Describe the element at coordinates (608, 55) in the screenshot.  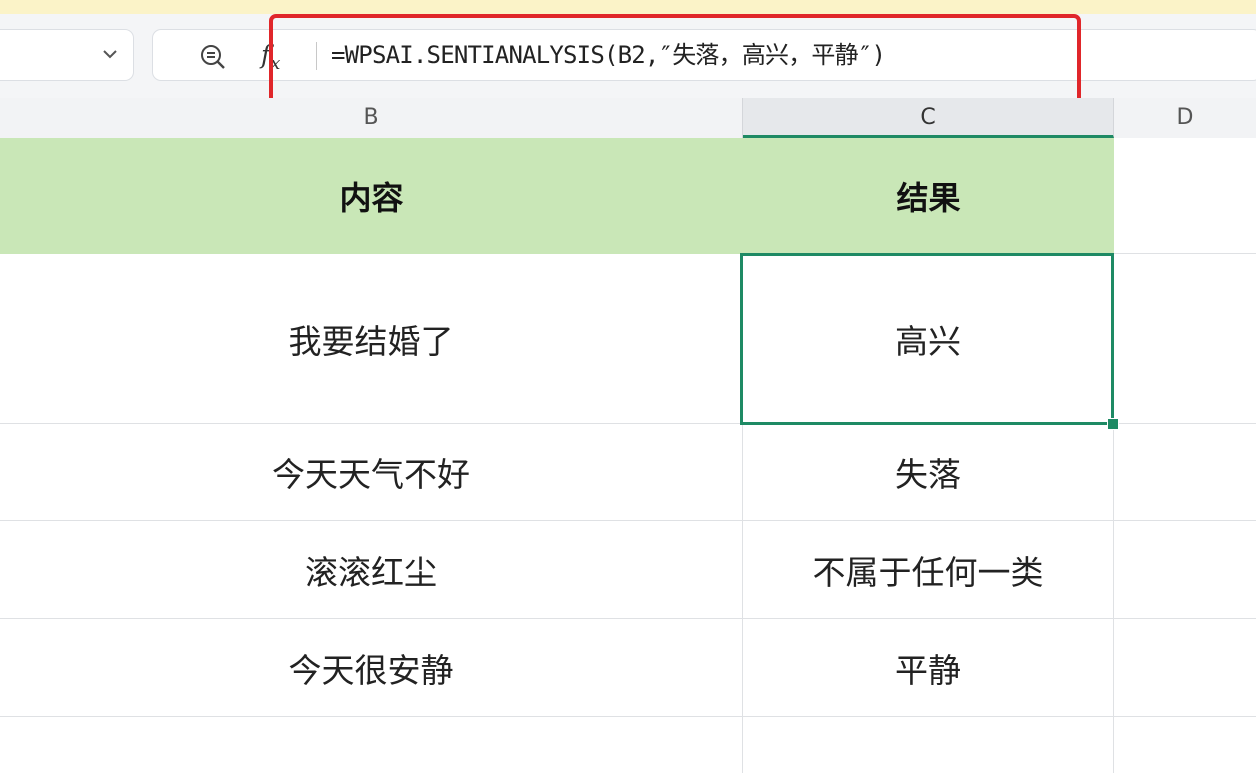
I see `formula-text: =WPSAI.SENTIANALYSIS(B2,″失落，高兴，平静″)` at that location.